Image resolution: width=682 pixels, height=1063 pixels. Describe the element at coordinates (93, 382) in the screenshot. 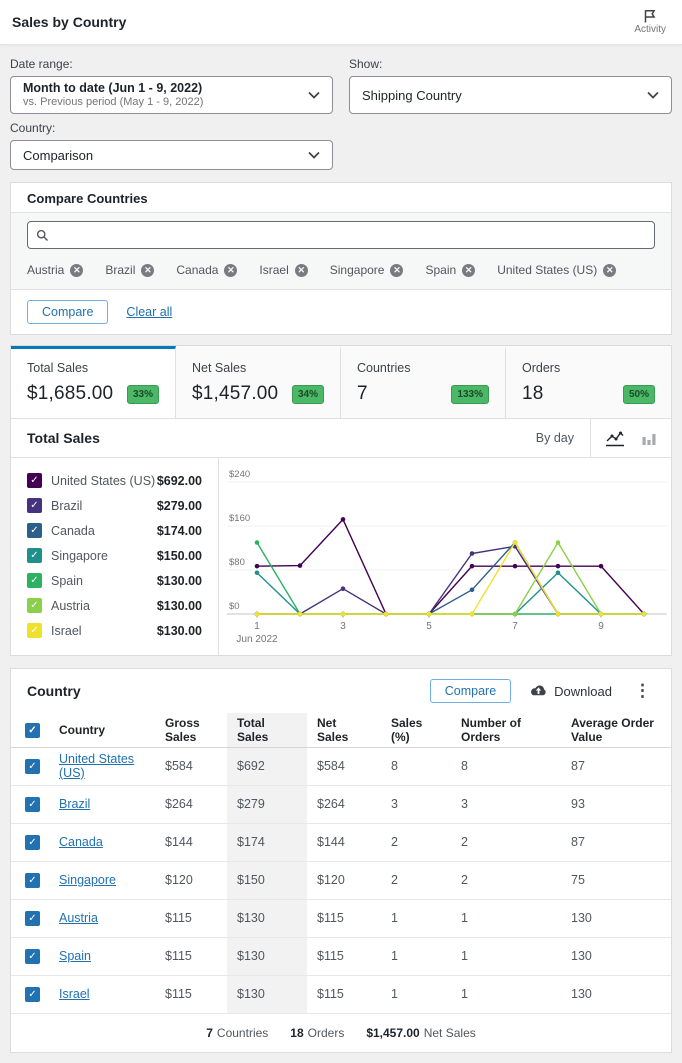

I see `tab-total-sales: Total Sales $1,685.00 33%` at that location.